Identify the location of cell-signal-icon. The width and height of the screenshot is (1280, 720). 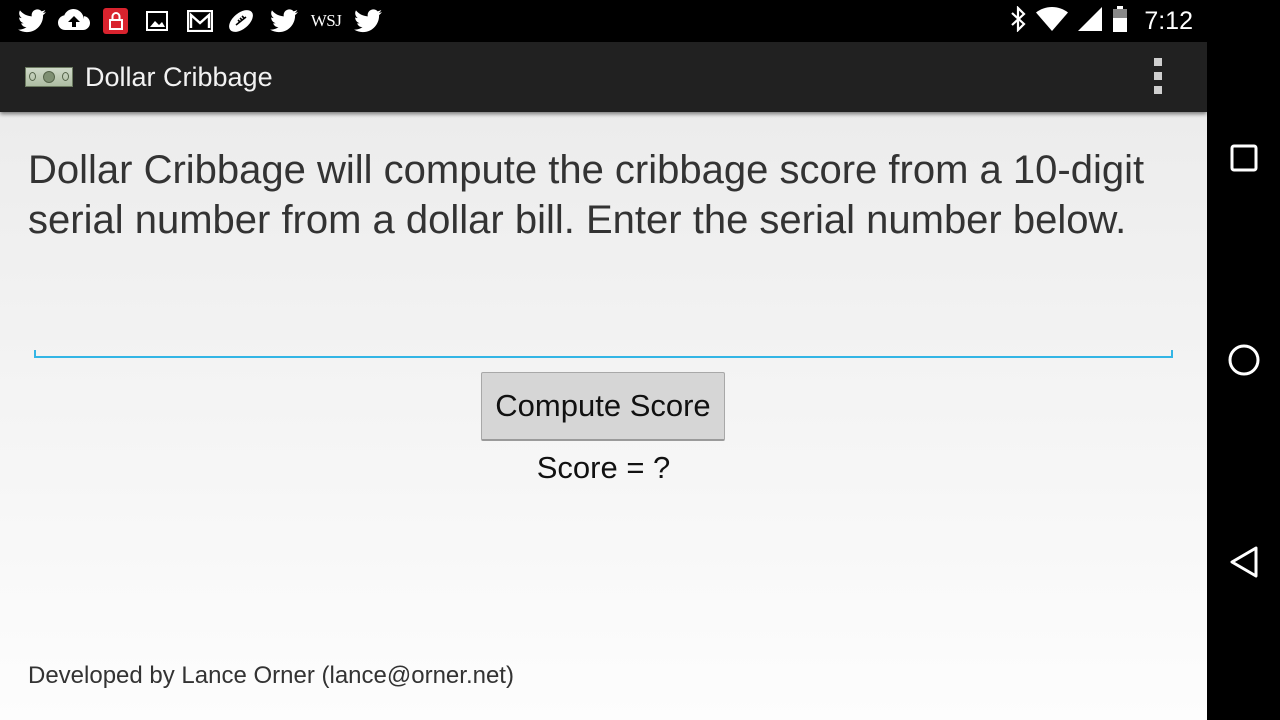
(1090, 21).